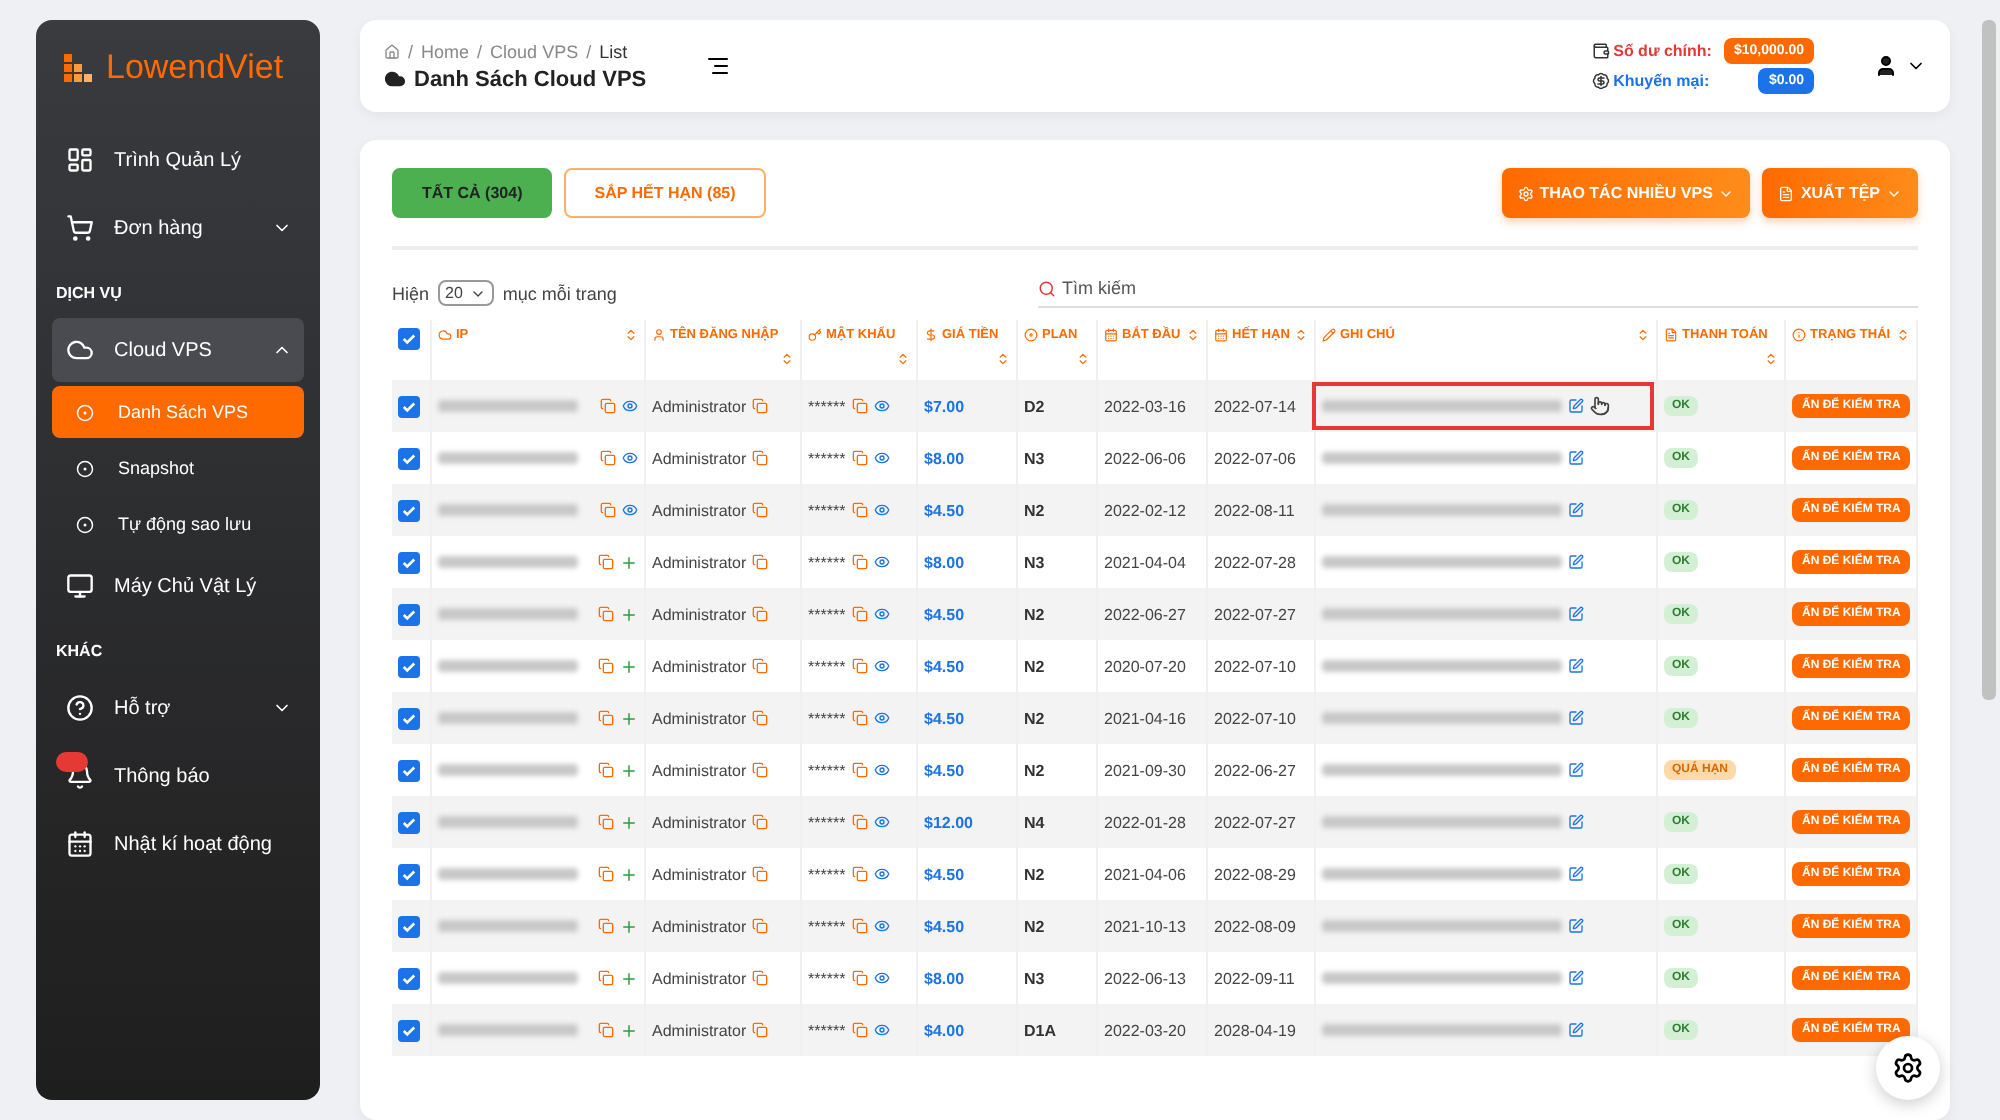  I want to click on sidebar-item: Cloud VPS, so click(178, 350).